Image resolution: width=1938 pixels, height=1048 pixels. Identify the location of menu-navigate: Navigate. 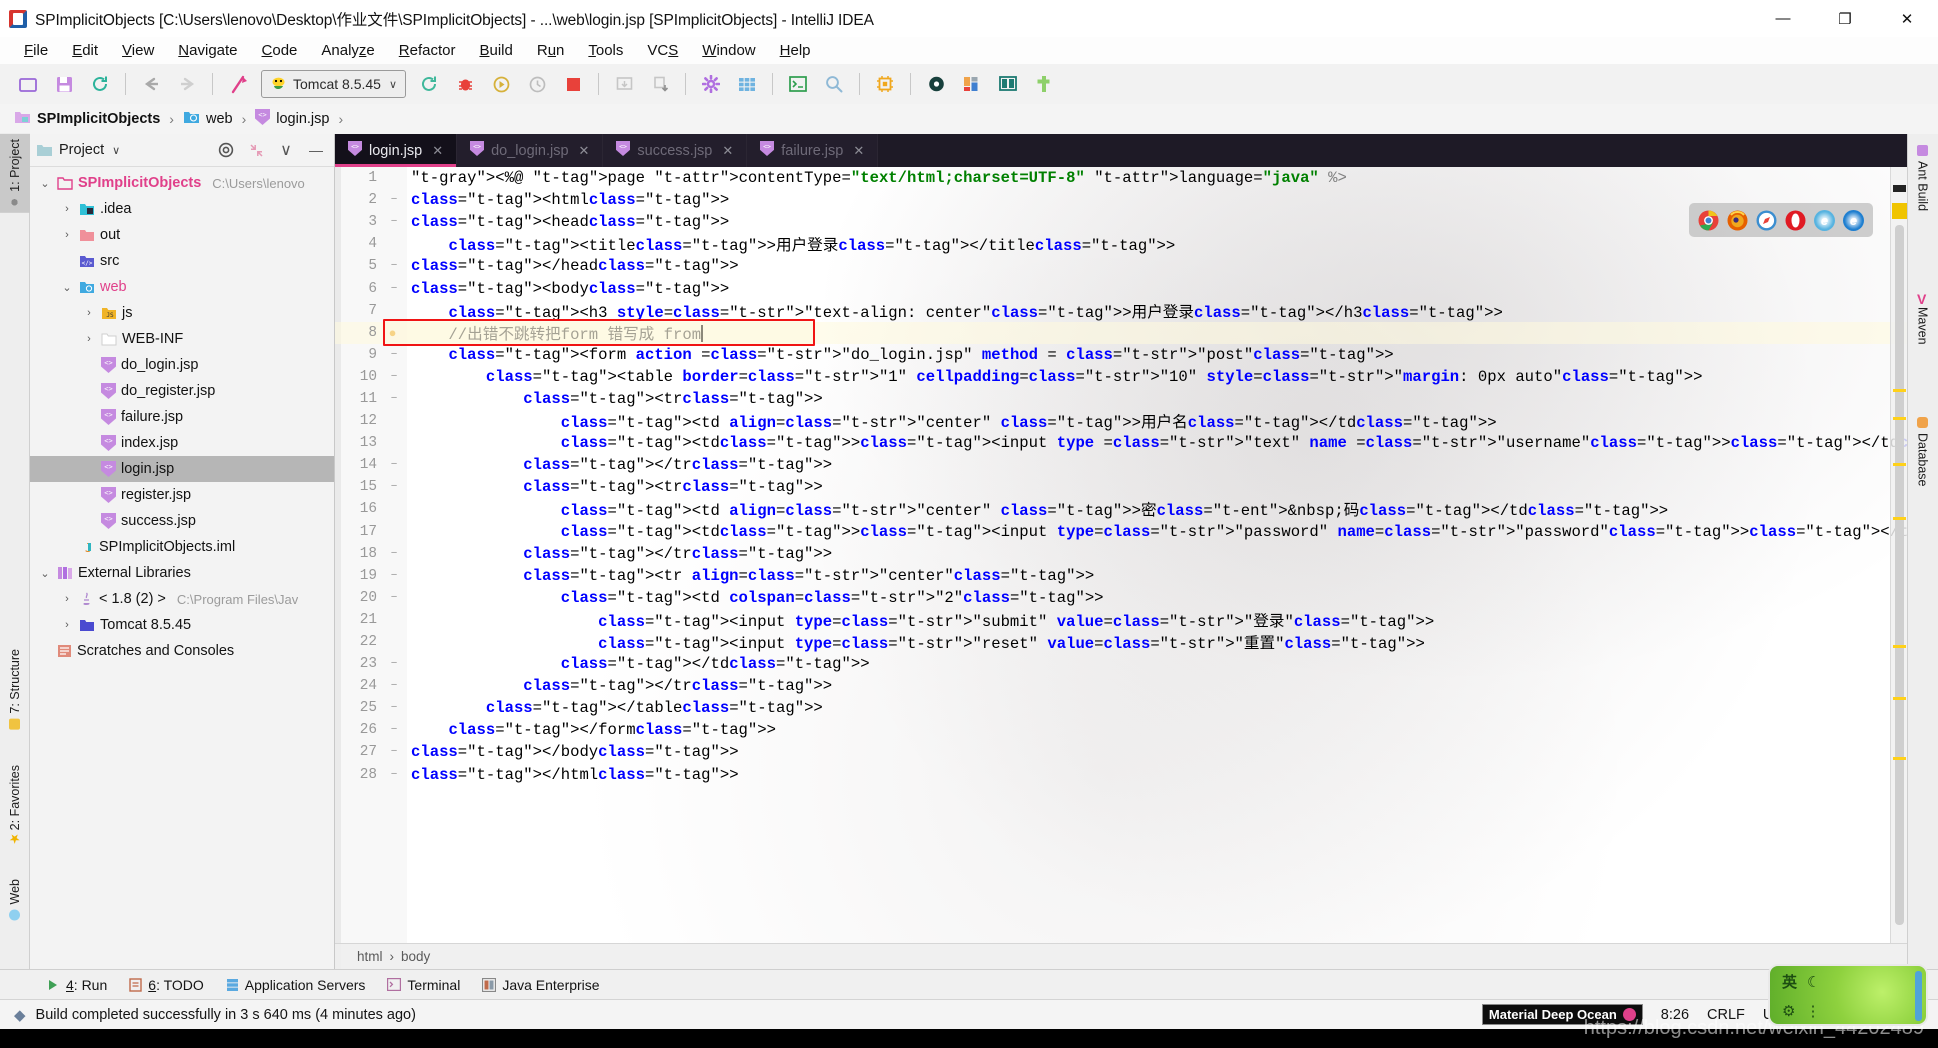
(207, 50).